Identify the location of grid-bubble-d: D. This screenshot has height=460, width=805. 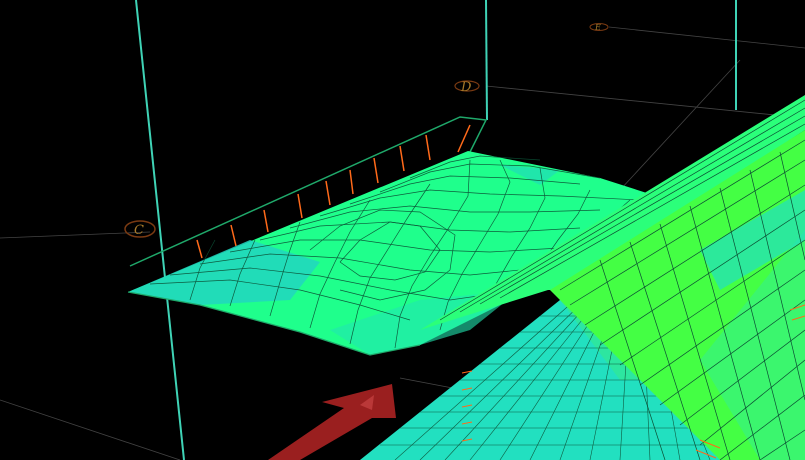
(467, 87).